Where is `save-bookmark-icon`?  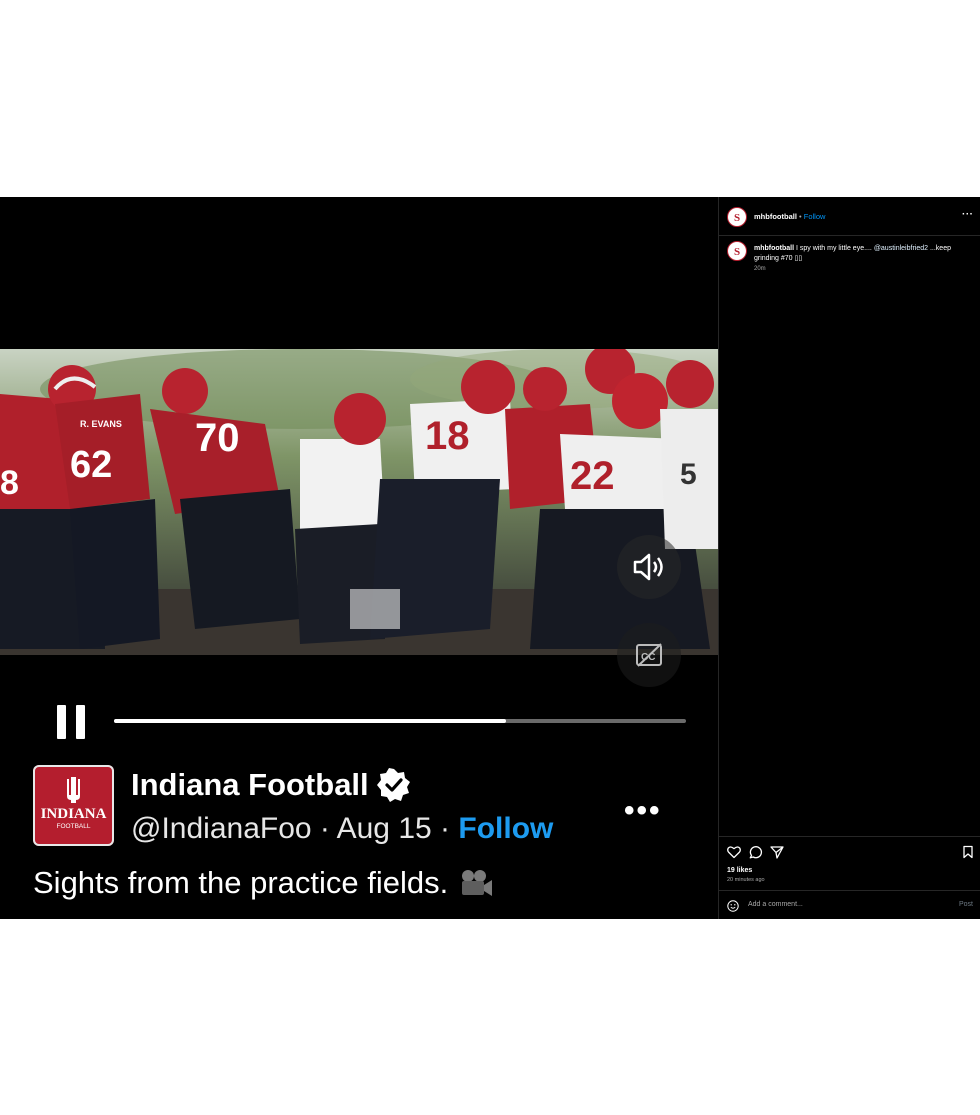
save-bookmark-icon is located at coordinates (968, 852).